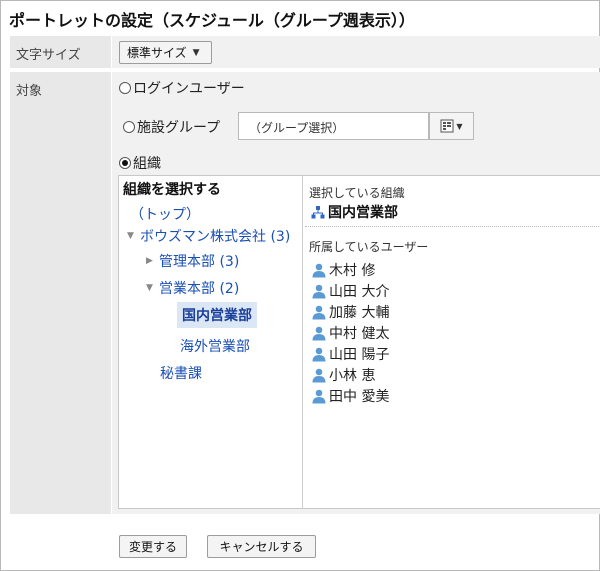  What do you see at coordinates (452, 226) in the screenshot?
I see `divider` at bounding box center [452, 226].